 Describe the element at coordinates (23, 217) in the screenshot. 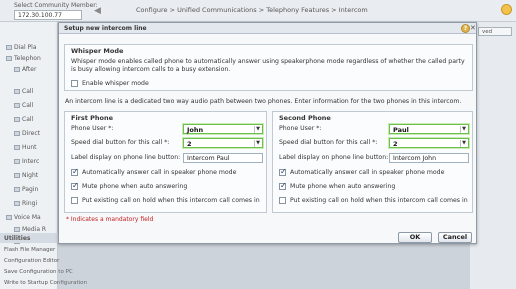

I see `tree-item: Voice Ma` at that location.